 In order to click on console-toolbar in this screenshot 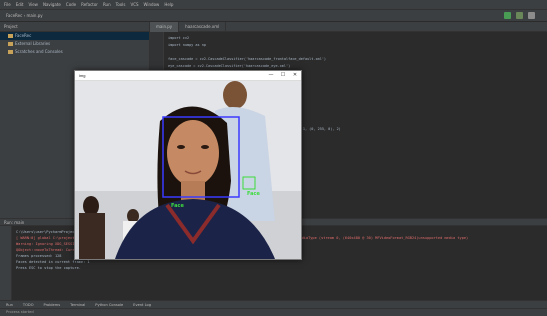, I will do `click(6, 263)`.